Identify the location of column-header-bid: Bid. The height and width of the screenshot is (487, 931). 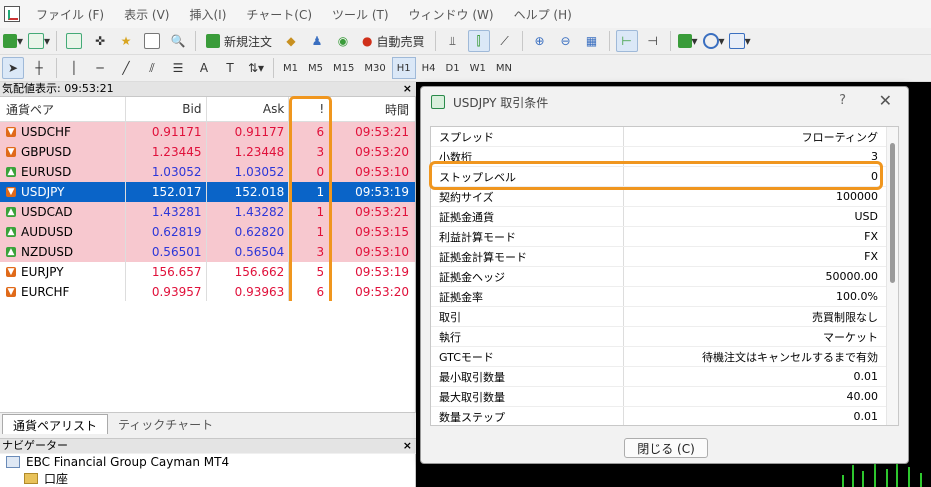
(167, 109).